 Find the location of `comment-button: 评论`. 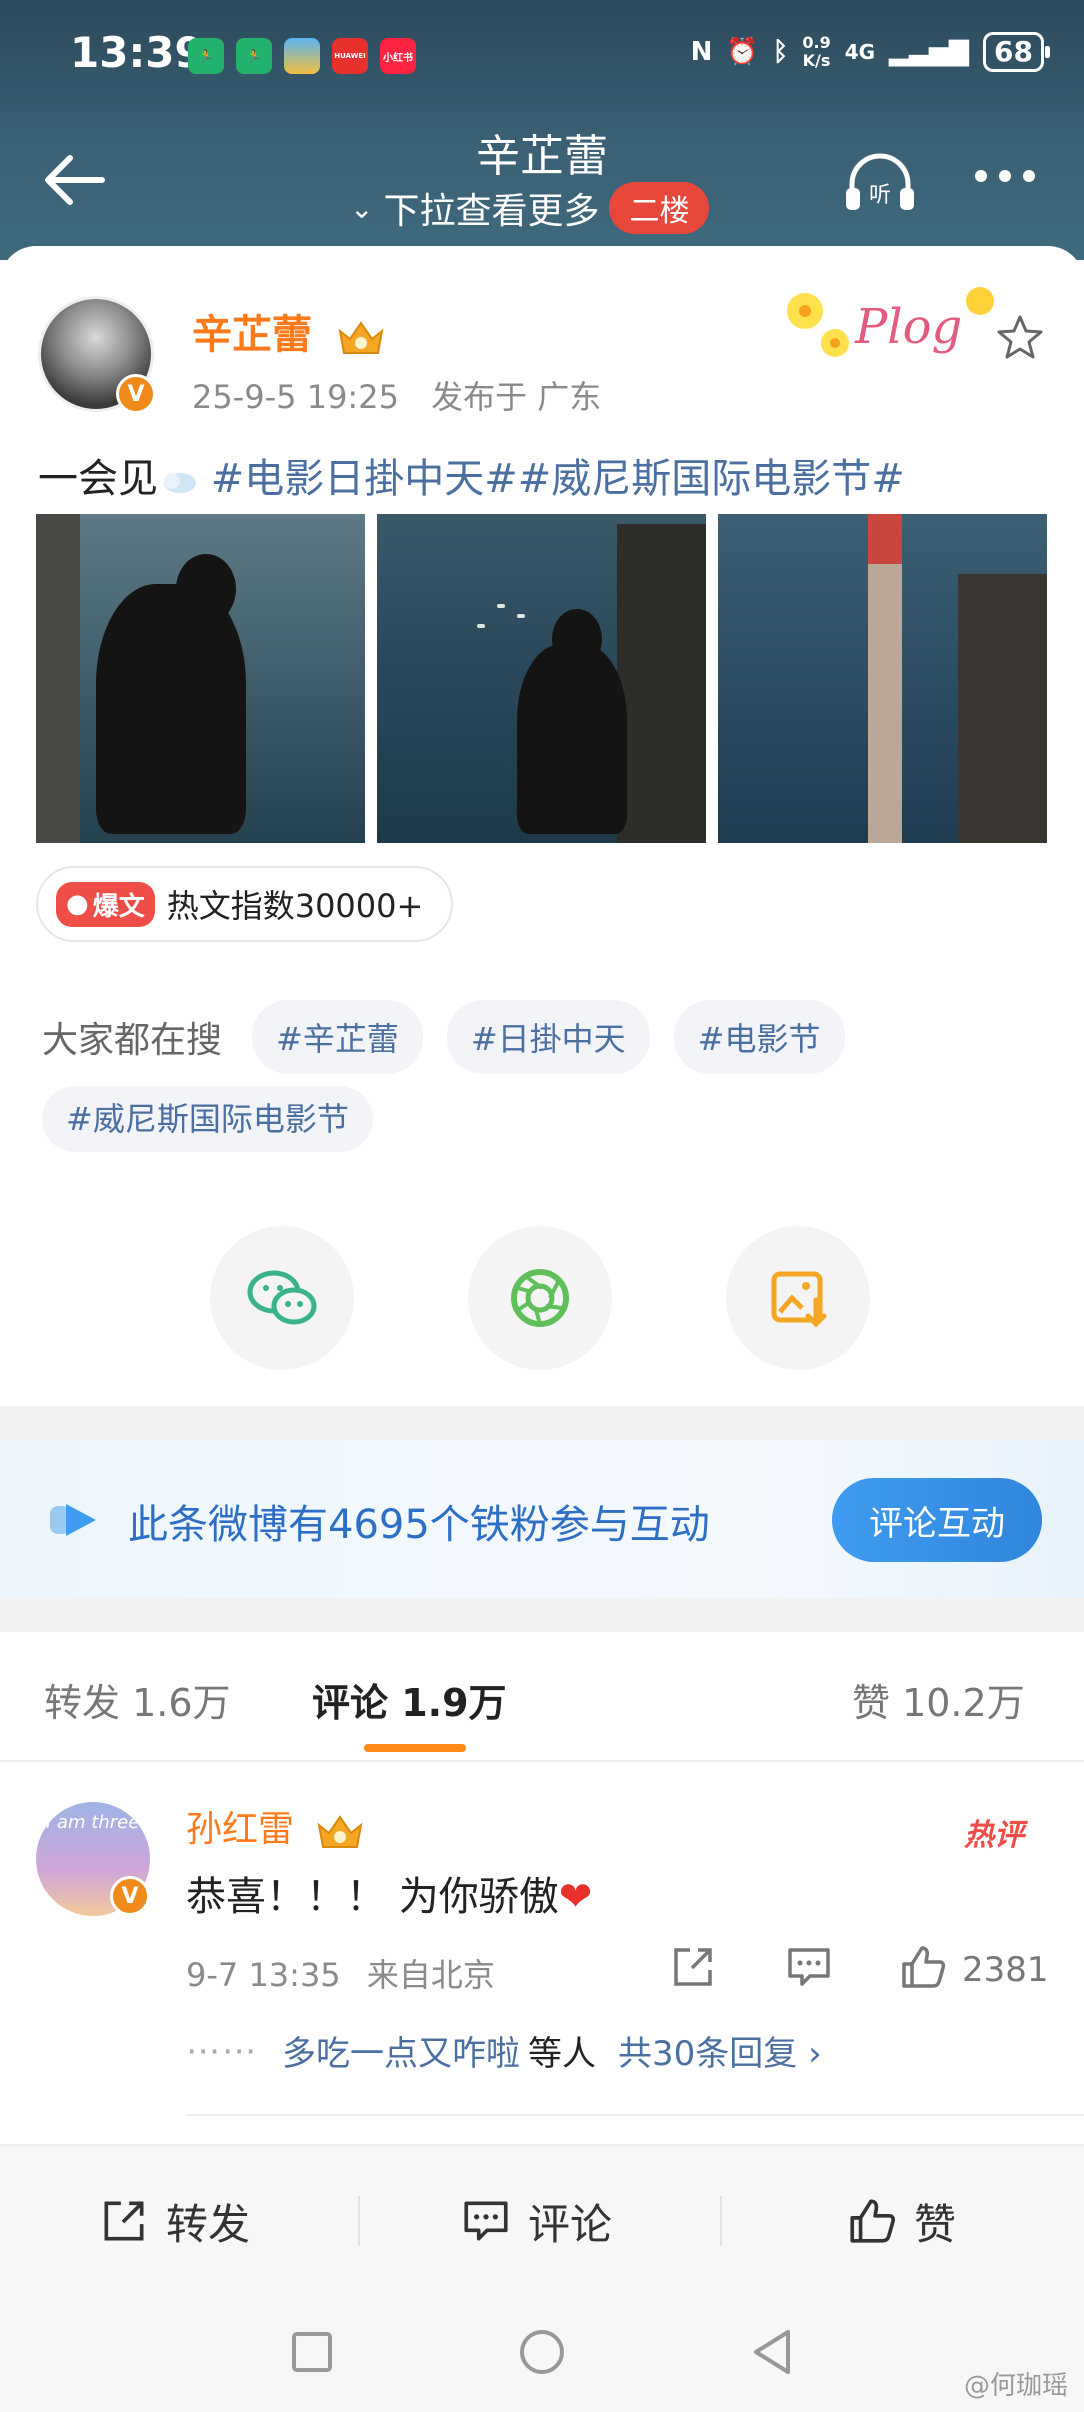

comment-button: 评论 is located at coordinates (536, 2221).